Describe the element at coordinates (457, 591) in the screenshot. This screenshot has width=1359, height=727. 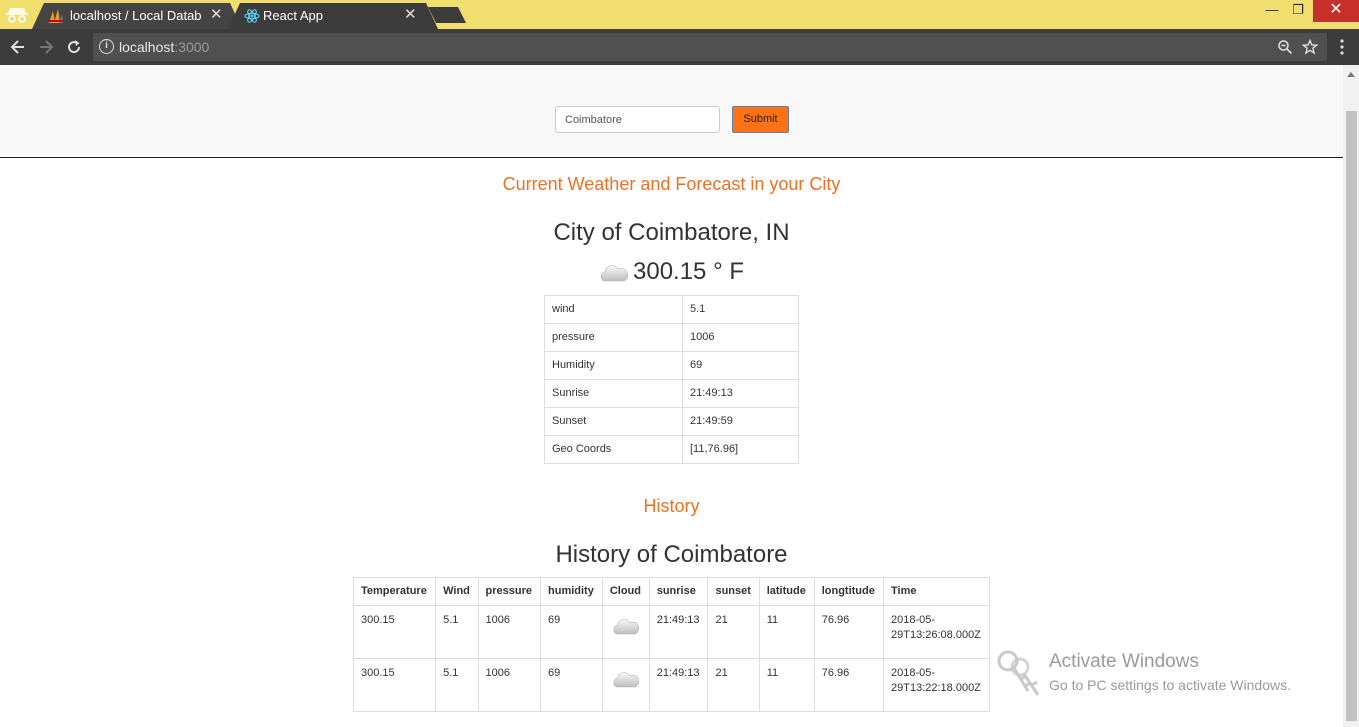
I see `column-header: Wind` at that location.